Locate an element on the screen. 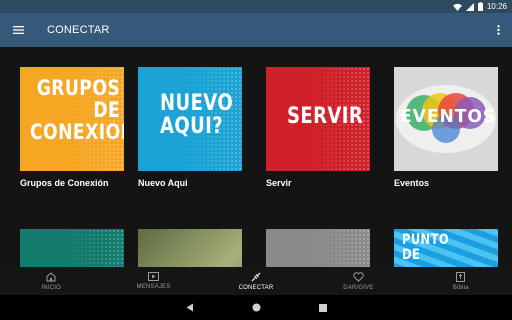  tile-text: GRUPOS DE CONEXION is located at coordinates (77, 110).